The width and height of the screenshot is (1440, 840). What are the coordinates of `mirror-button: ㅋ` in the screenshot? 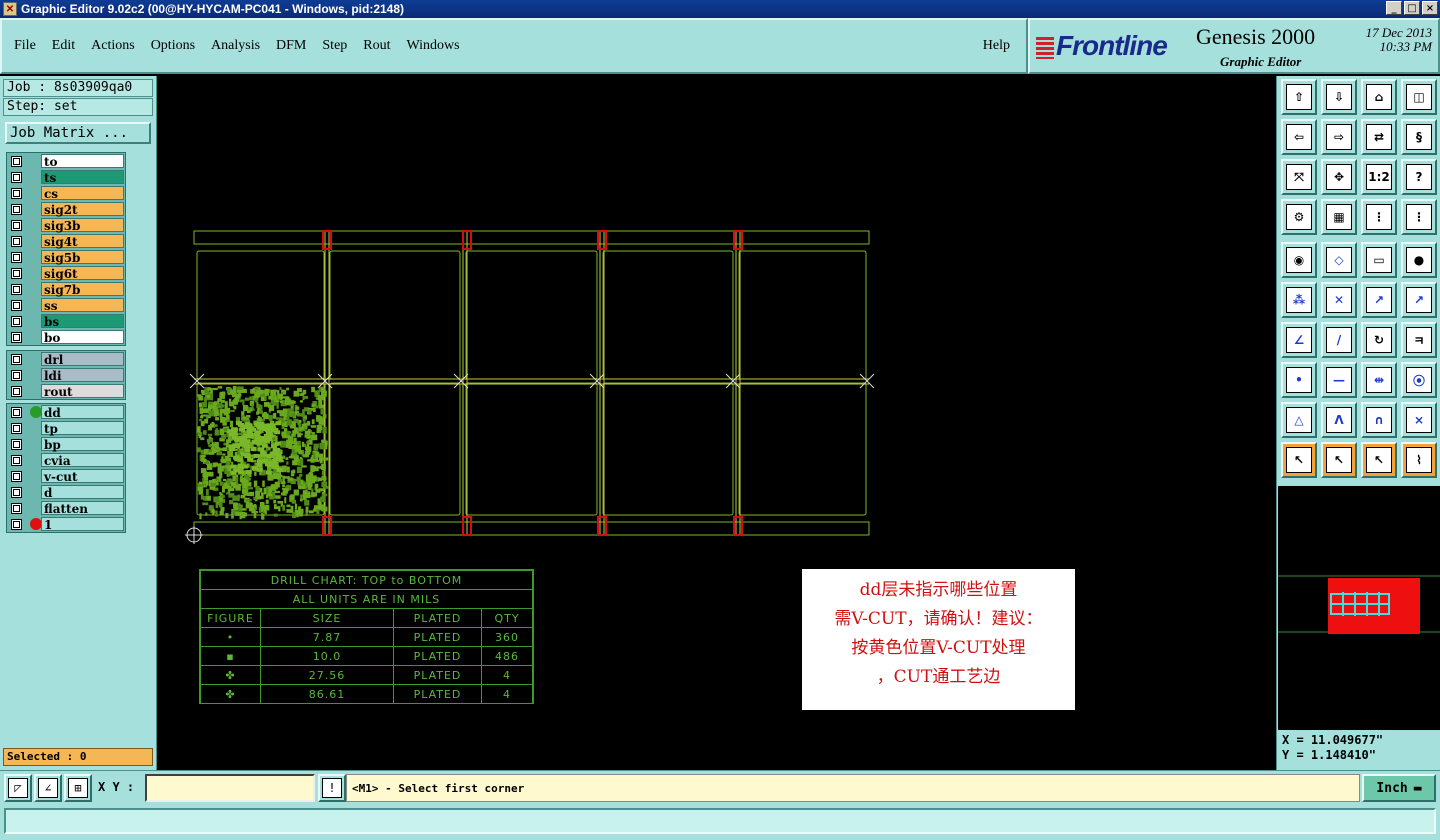 It's located at (1419, 340).